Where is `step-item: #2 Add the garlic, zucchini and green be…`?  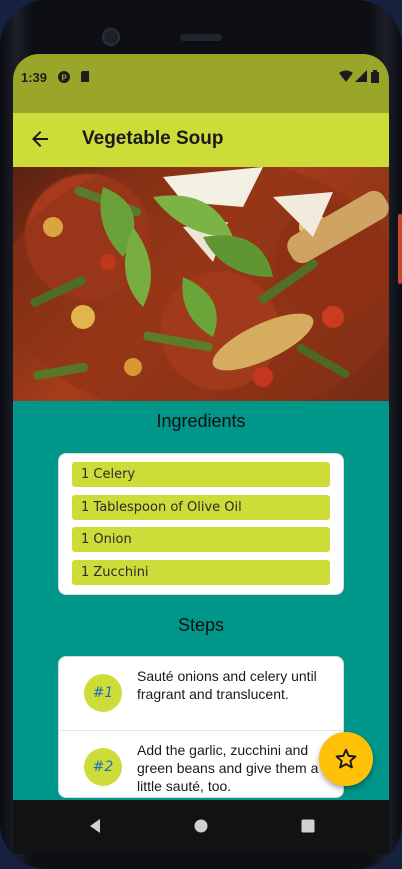
step-item: #2 Add the garlic, zucchini and green be… is located at coordinates (201, 764).